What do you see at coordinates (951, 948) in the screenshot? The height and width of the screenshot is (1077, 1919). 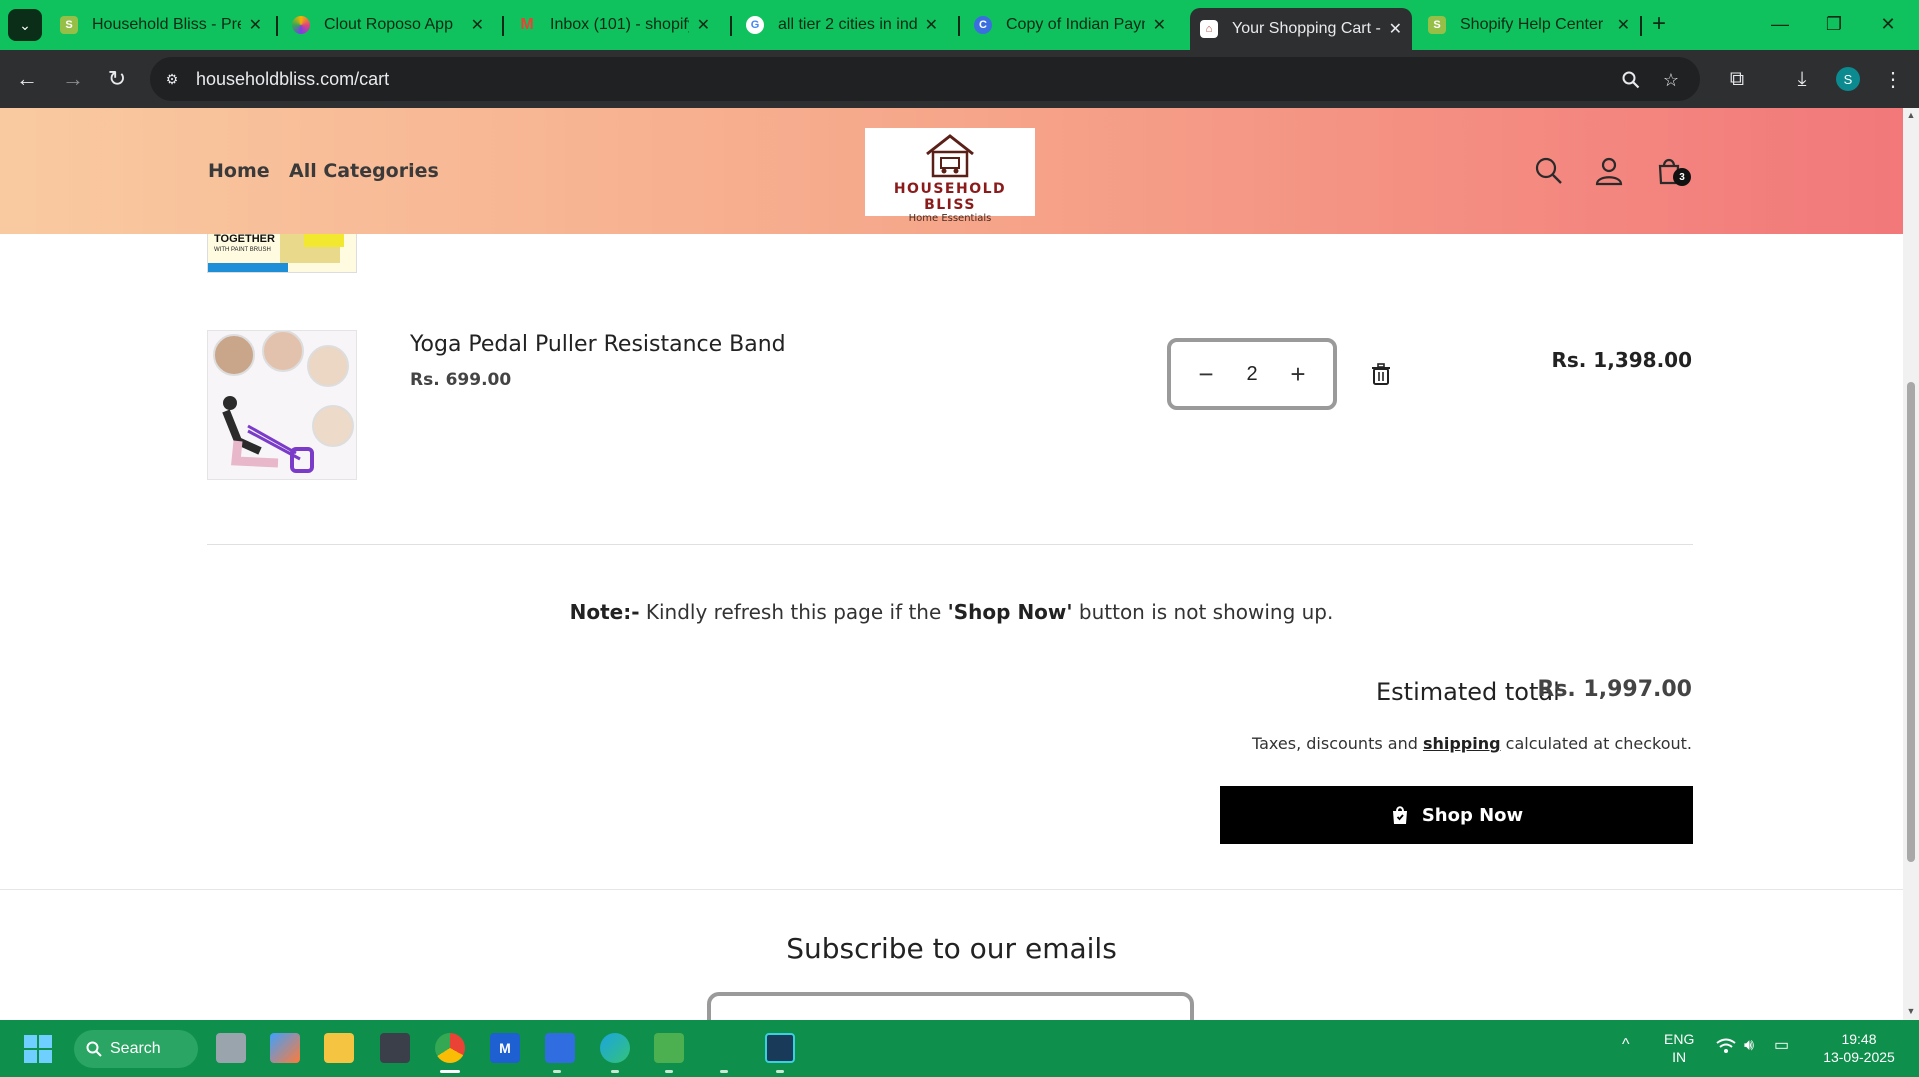 I see `newsletter-title: Subscribe to our emails` at bounding box center [951, 948].